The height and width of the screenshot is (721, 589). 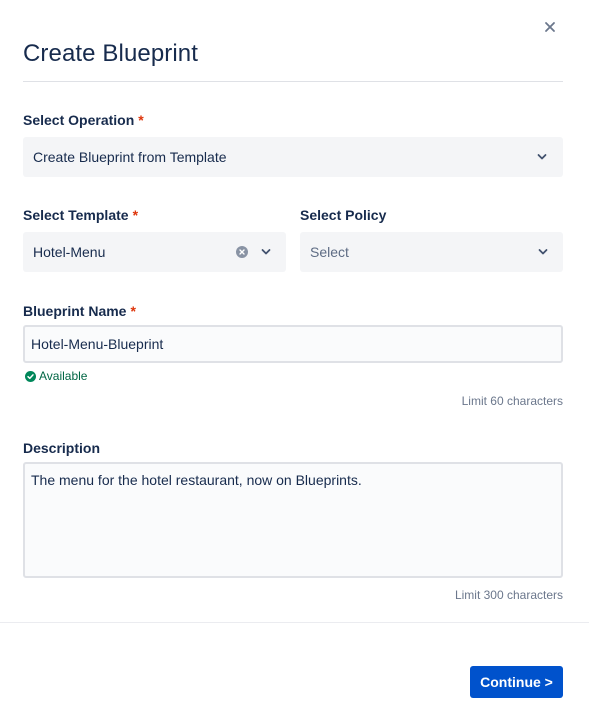 What do you see at coordinates (135, 215) in the screenshot?
I see `template-required-marker: *` at bounding box center [135, 215].